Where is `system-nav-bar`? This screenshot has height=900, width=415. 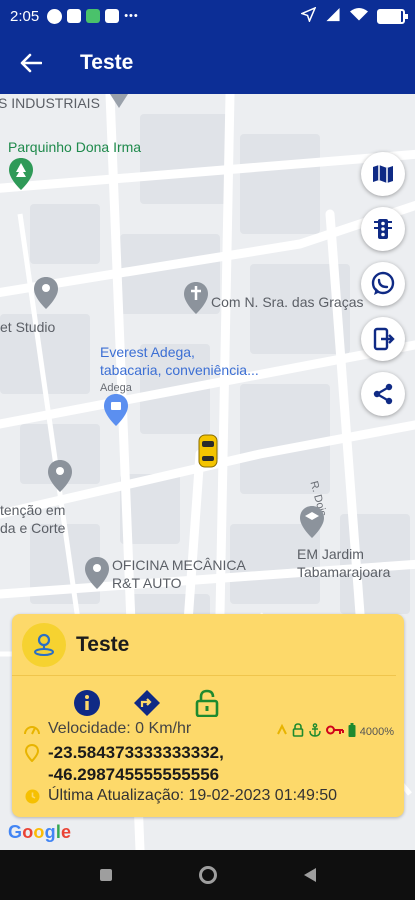
system-nav-bar is located at coordinates (207, 875).